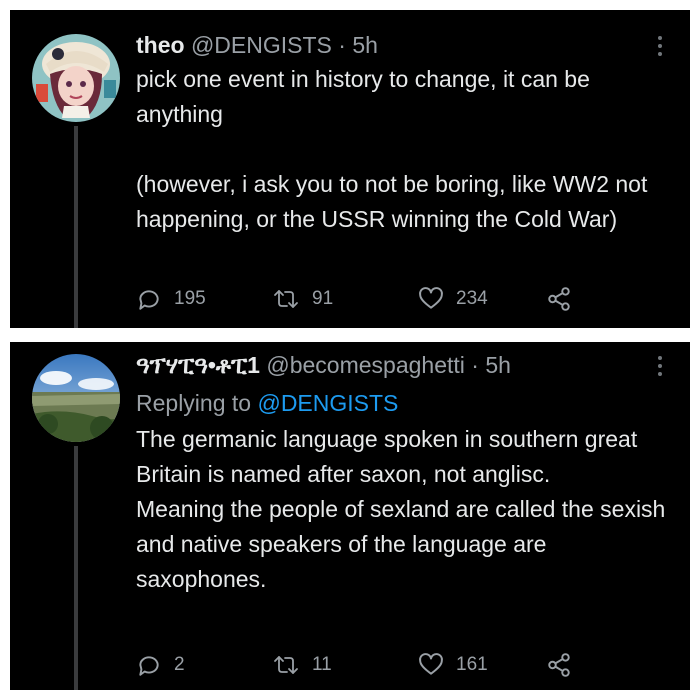  What do you see at coordinates (198, 365) in the screenshot?
I see `display-name: ዓፕሃፒዓ•ቶፒ1` at bounding box center [198, 365].